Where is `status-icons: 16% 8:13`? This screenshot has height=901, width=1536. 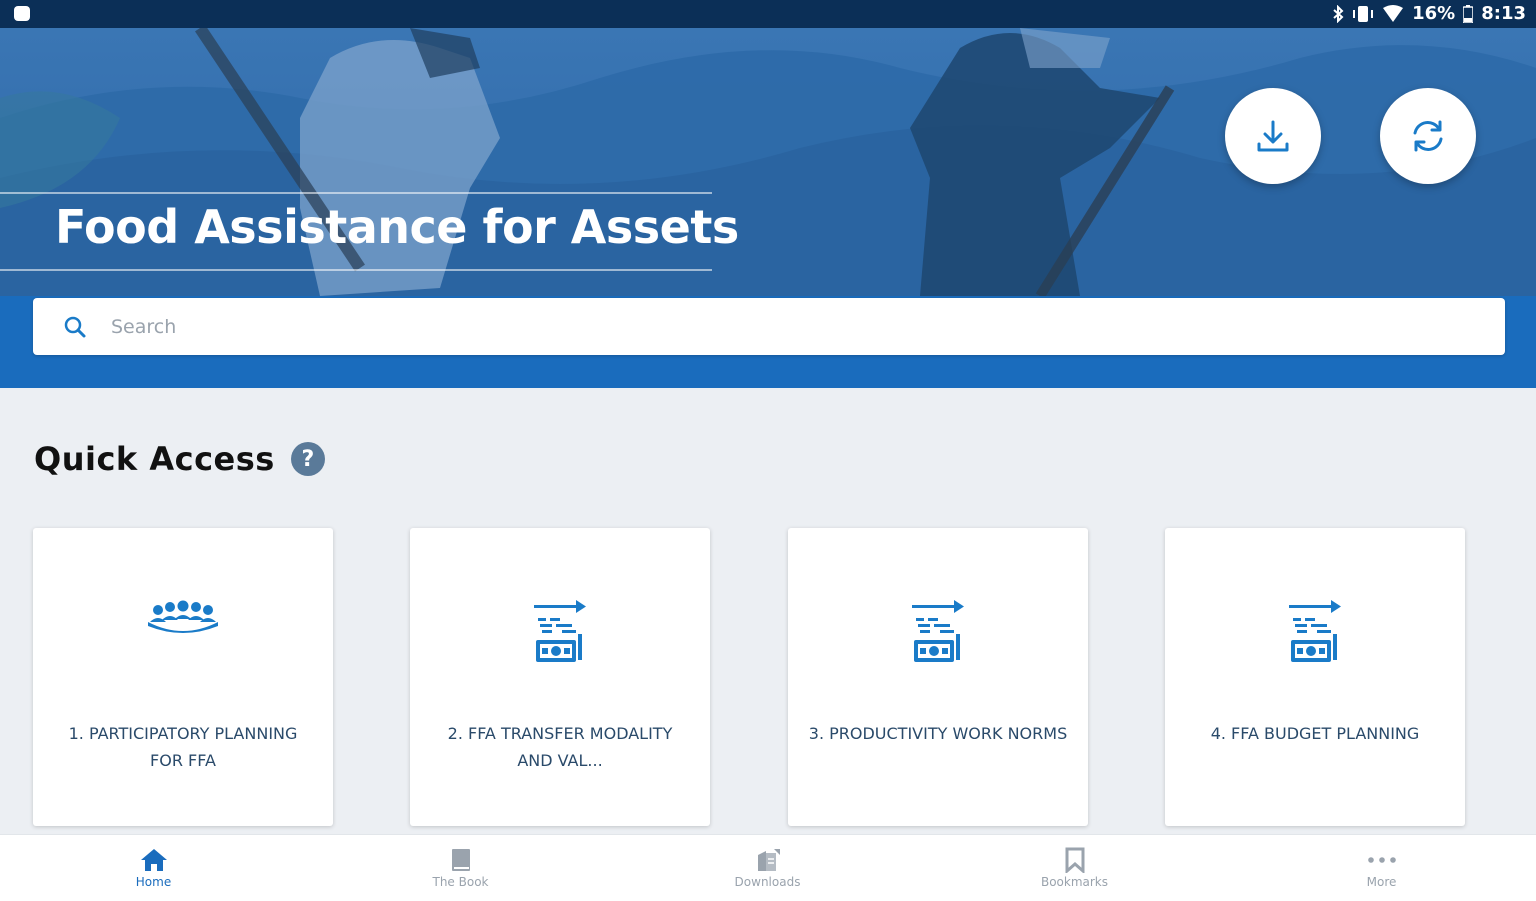
status-icons: 16% 8:13 is located at coordinates (1429, 13).